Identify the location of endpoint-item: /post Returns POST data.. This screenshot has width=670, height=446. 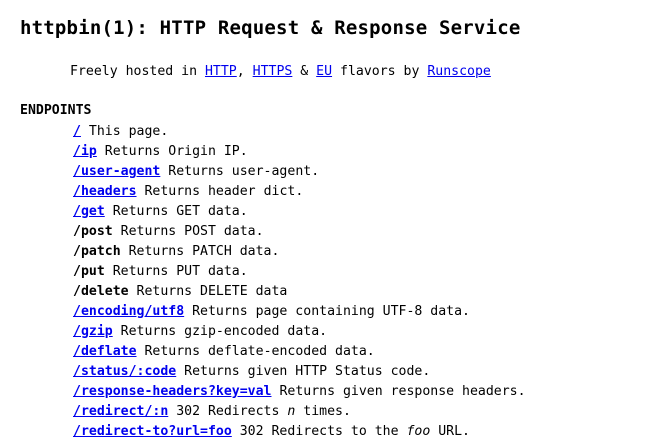
(366, 232).